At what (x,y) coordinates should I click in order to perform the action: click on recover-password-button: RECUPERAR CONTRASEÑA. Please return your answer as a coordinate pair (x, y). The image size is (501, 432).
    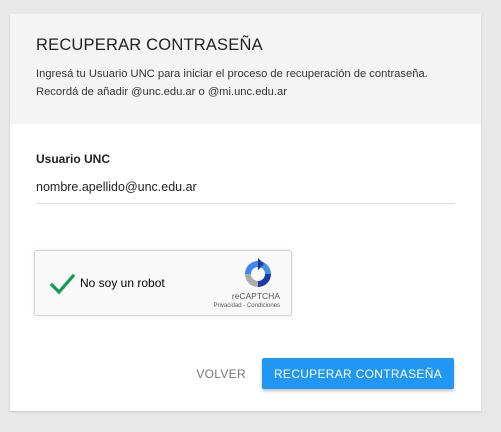
    Looking at the image, I should click on (357, 373).